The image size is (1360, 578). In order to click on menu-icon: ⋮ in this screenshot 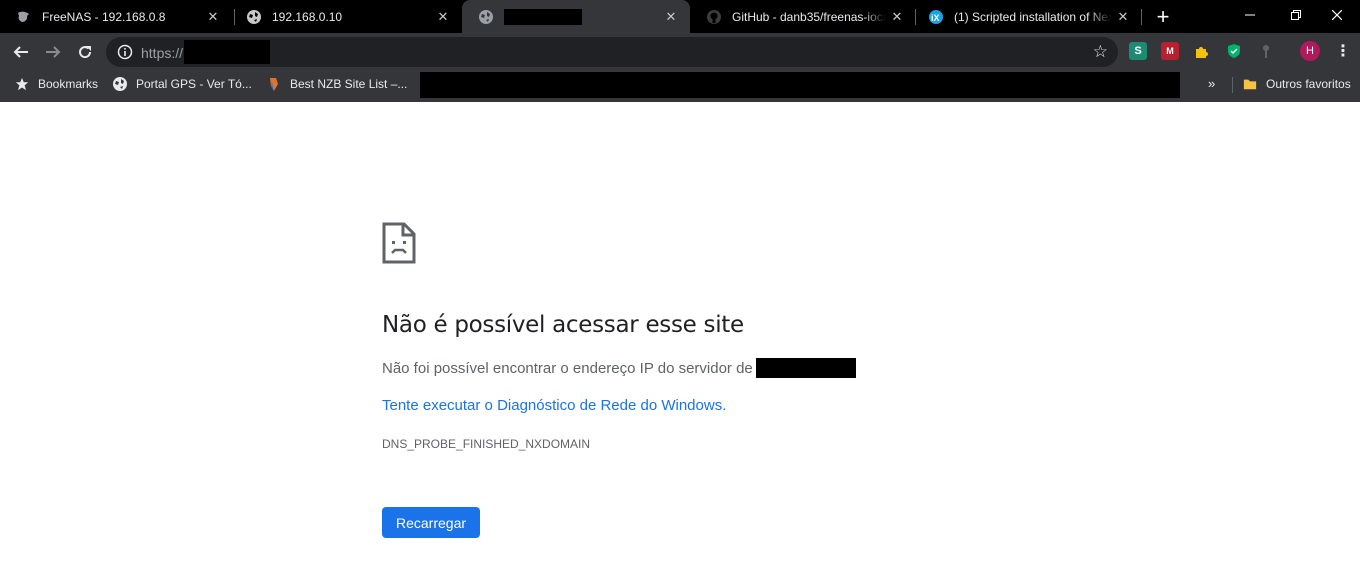, I will do `click(1343, 51)`.